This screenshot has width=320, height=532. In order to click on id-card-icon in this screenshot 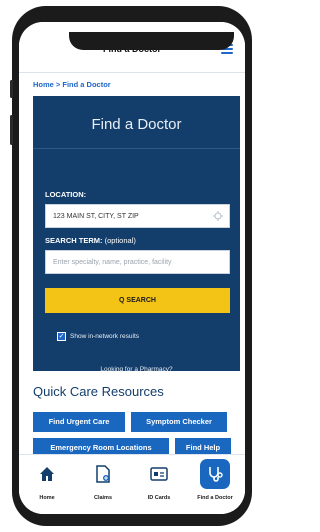, I will do `click(159, 474)`.